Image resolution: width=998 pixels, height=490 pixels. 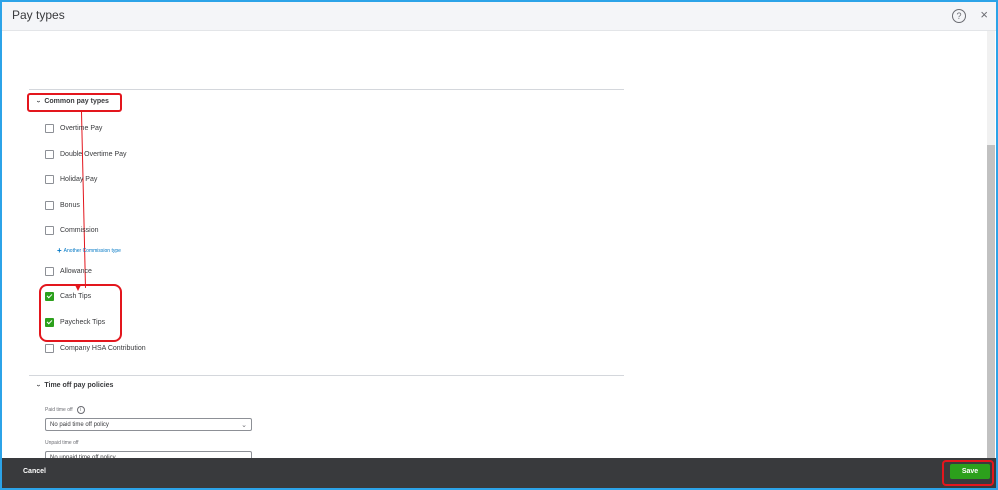 I want to click on plus-icon: +, so click(x=59, y=250).